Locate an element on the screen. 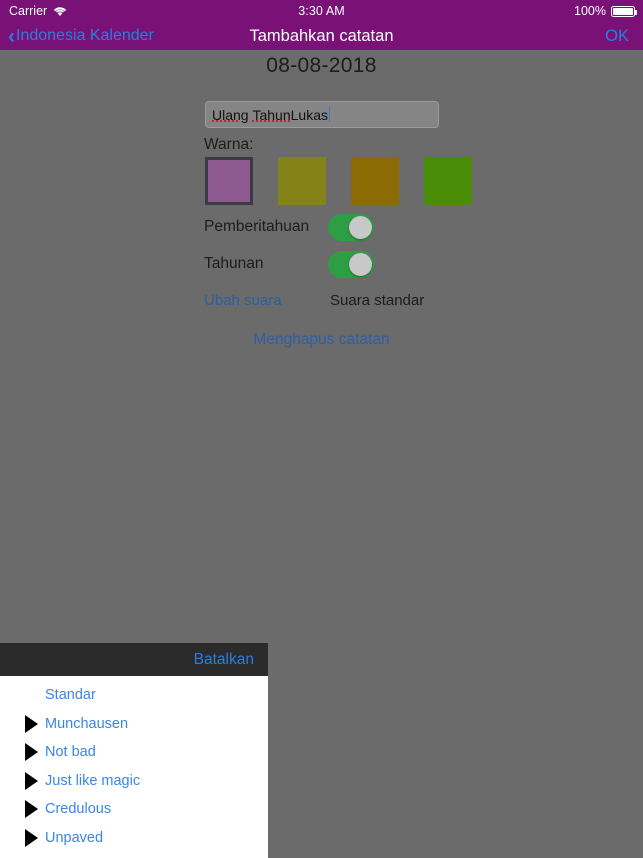 Image resolution: width=643 pixels, height=858 pixels. color-swatch-row is located at coordinates (338, 181).